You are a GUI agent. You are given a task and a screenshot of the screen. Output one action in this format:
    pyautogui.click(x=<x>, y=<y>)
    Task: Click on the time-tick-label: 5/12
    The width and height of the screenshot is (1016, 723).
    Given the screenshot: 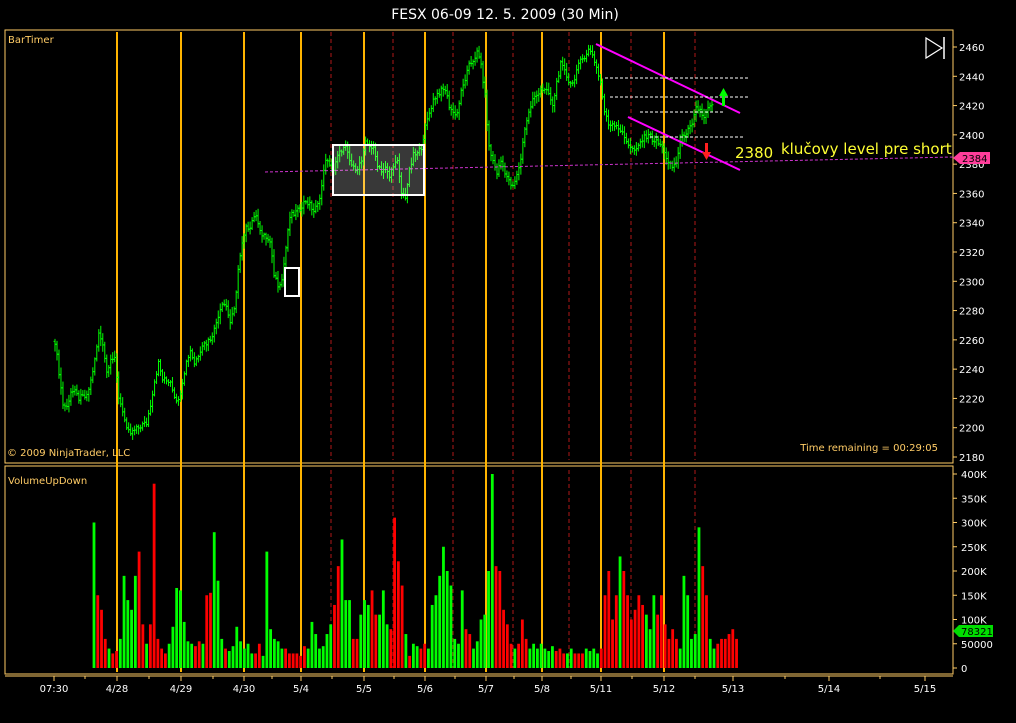 What is the action you would take?
    pyautogui.click(x=664, y=689)
    